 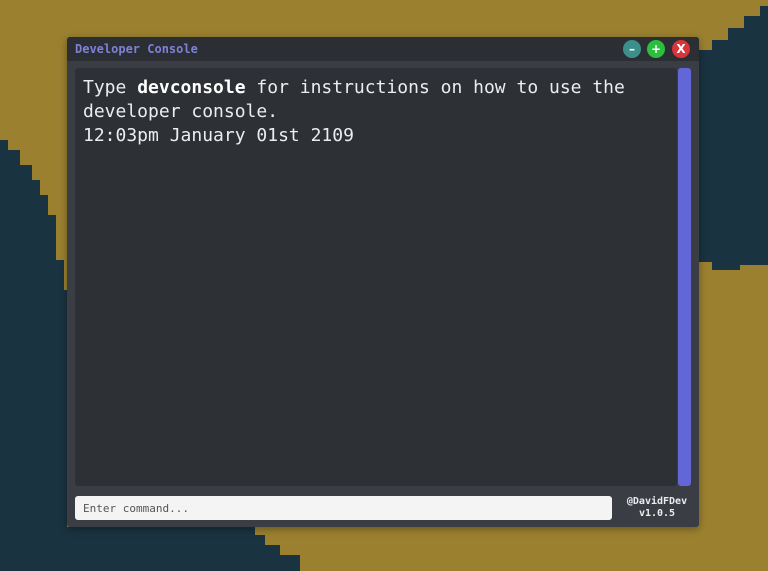 What do you see at coordinates (110, 87) in the screenshot?
I see `output-line-prefix: Type` at bounding box center [110, 87].